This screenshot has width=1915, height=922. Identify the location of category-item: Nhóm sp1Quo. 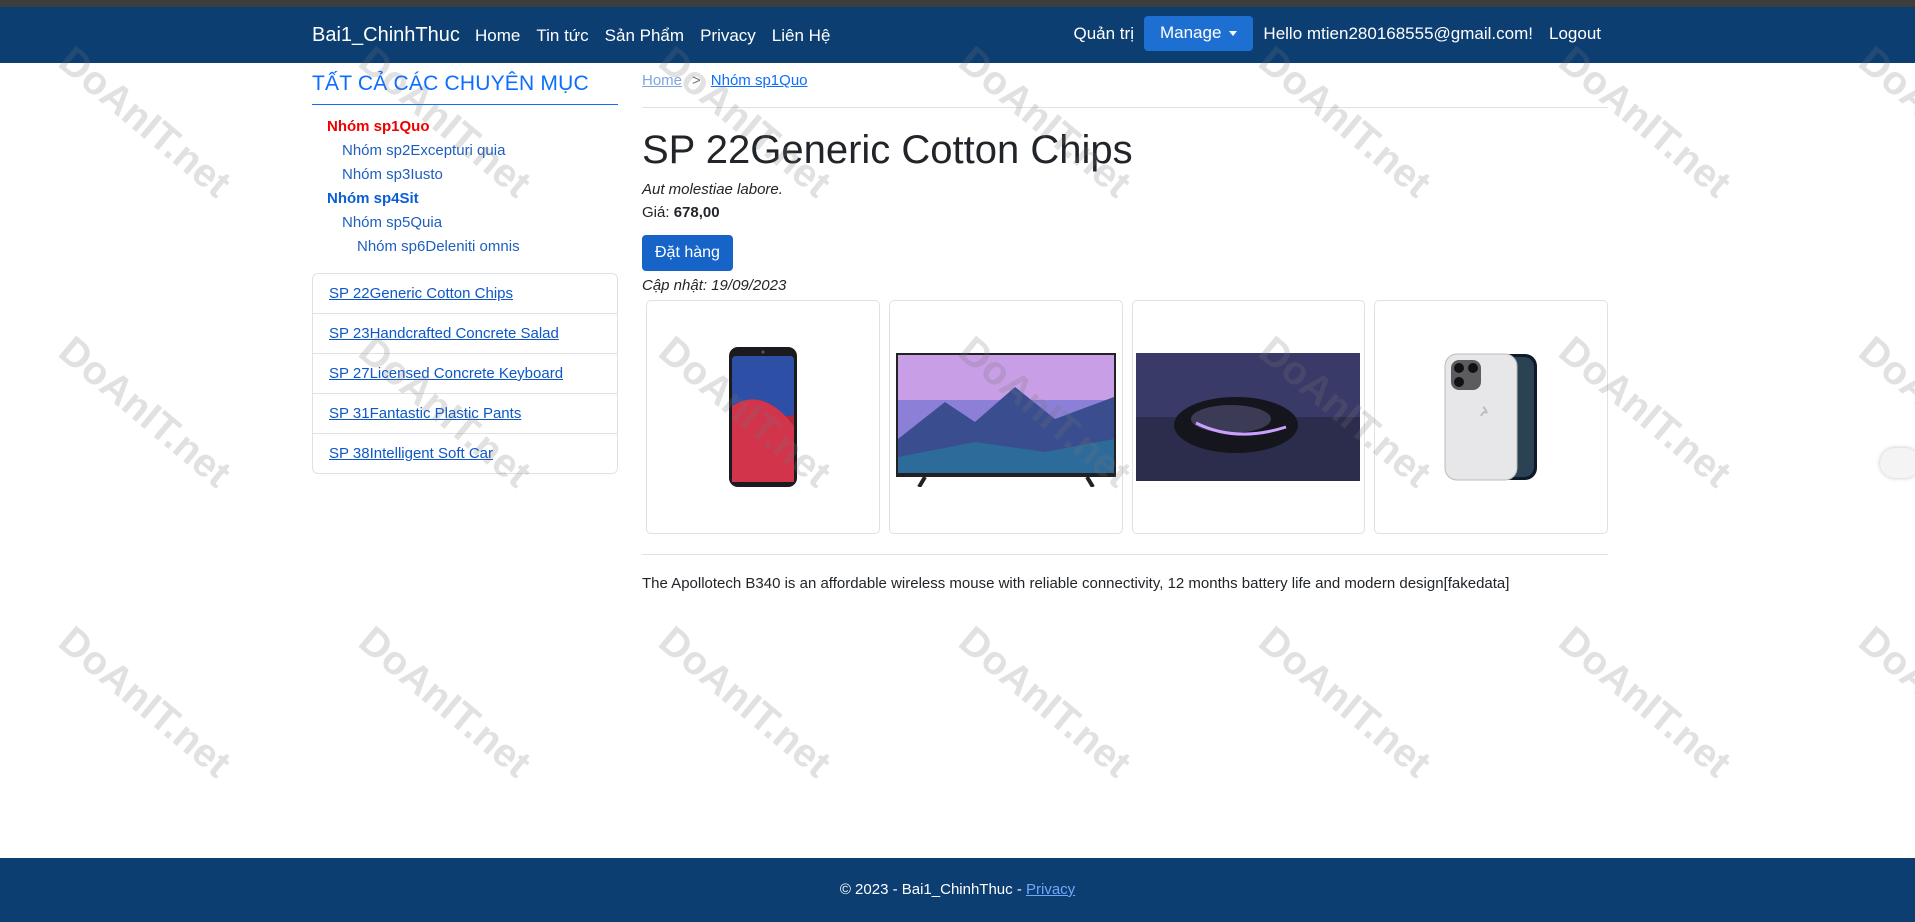
(465, 127).